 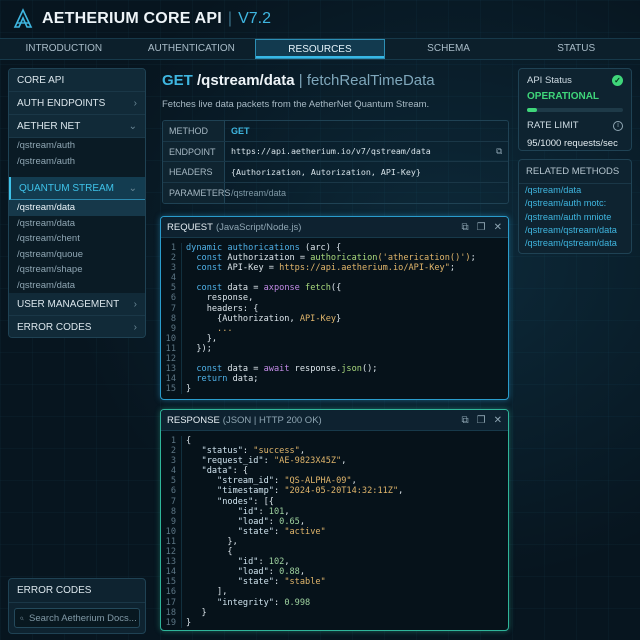 What do you see at coordinates (243, 451) in the screenshot?
I see `line-content: "status": "success",` at bounding box center [243, 451].